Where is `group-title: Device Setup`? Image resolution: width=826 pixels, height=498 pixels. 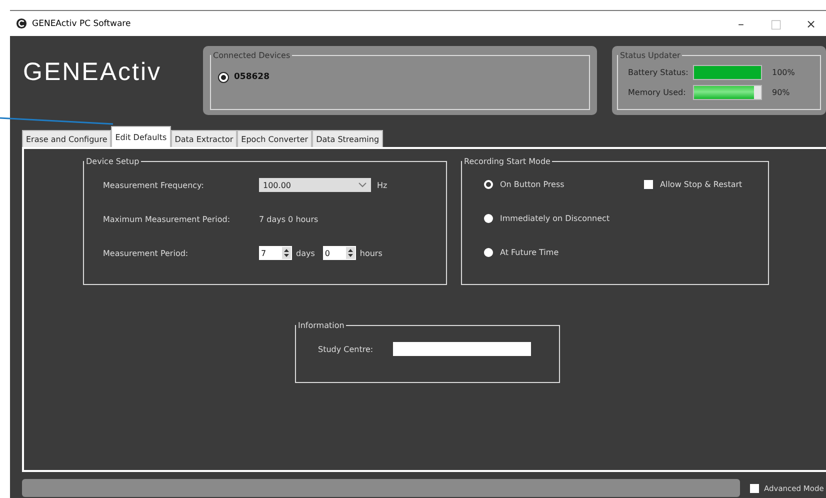 group-title: Device Setup is located at coordinates (112, 161).